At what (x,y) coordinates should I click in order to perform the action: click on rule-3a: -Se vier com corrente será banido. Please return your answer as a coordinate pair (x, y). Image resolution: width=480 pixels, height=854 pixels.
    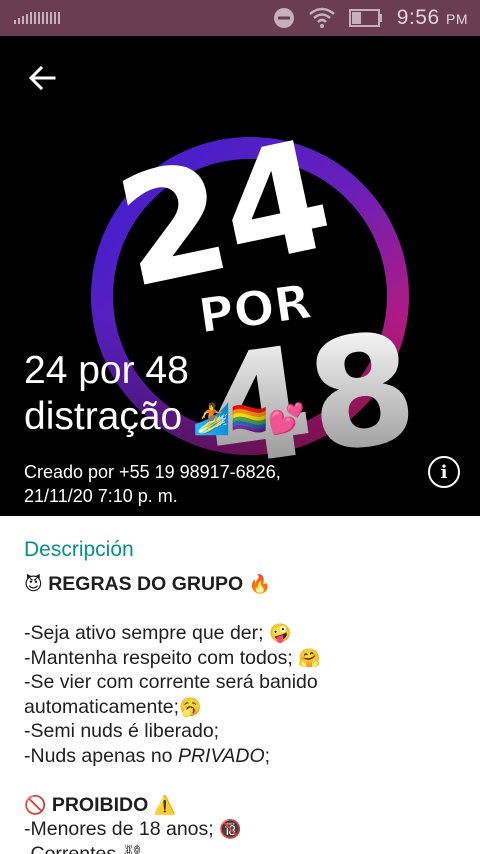
    Looking at the image, I should click on (171, 682).